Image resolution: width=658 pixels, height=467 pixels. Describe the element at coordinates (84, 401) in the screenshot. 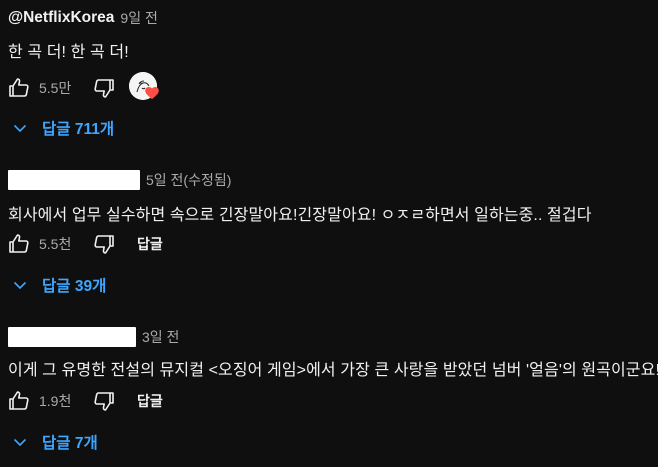

I see `comment-actions: 1.9천 답글` at that location.